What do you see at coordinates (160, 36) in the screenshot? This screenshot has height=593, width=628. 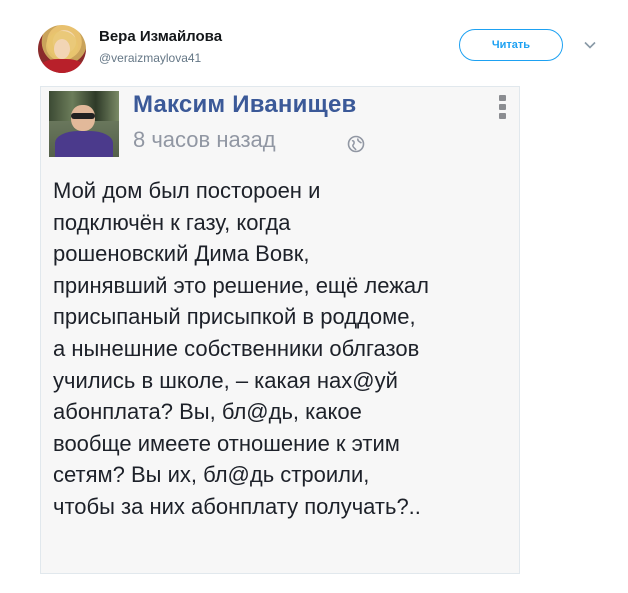 I see `author-name: Вера Измайлова` at bounding box center [160, 36].